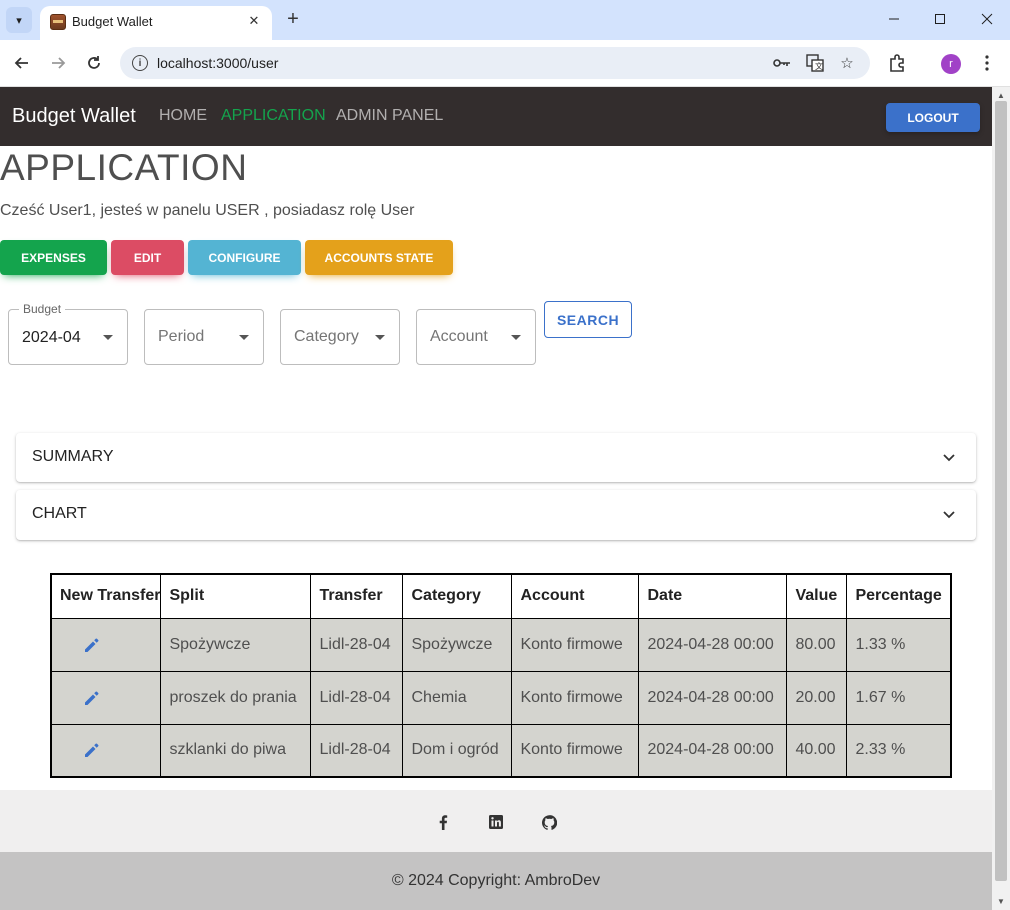  Describe the element at coordinates (457, 750) in the screenshot. I see `category-cell: Dom i ogród` at that location.